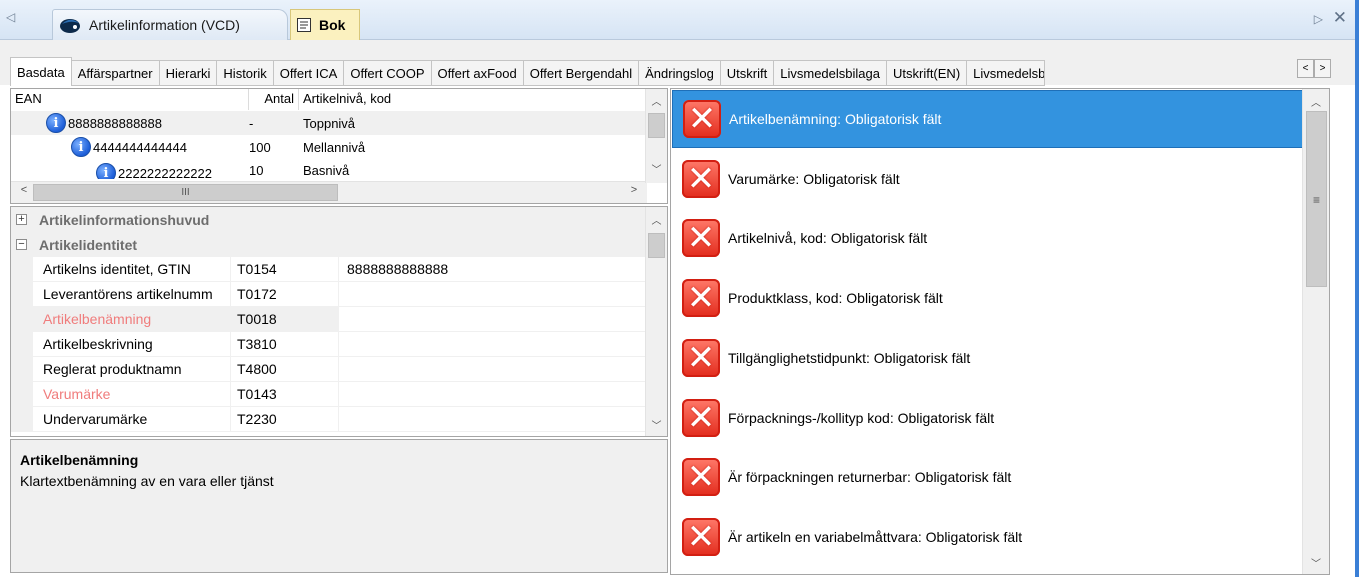 The width and height of the screenshot is (1359, 577). Describe the element at coordinates (477, 73) in the screenshot. I see `tab-offert-axfood: Offert axFood` at that location.